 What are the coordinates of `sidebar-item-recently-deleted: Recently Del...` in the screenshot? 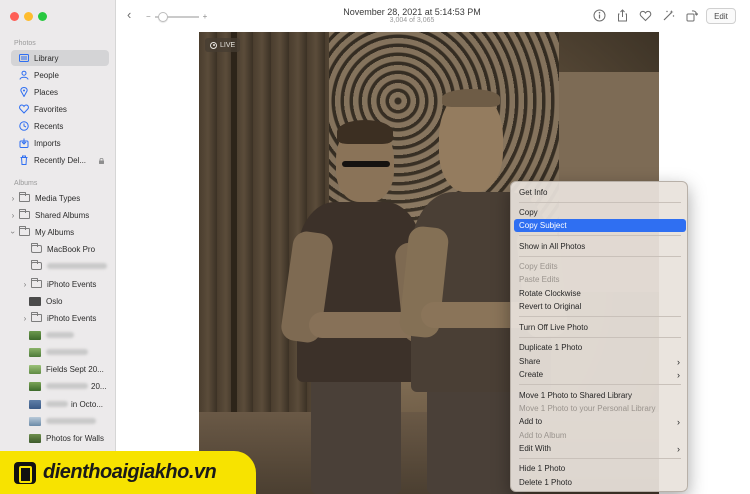 It's located at (60, 160).